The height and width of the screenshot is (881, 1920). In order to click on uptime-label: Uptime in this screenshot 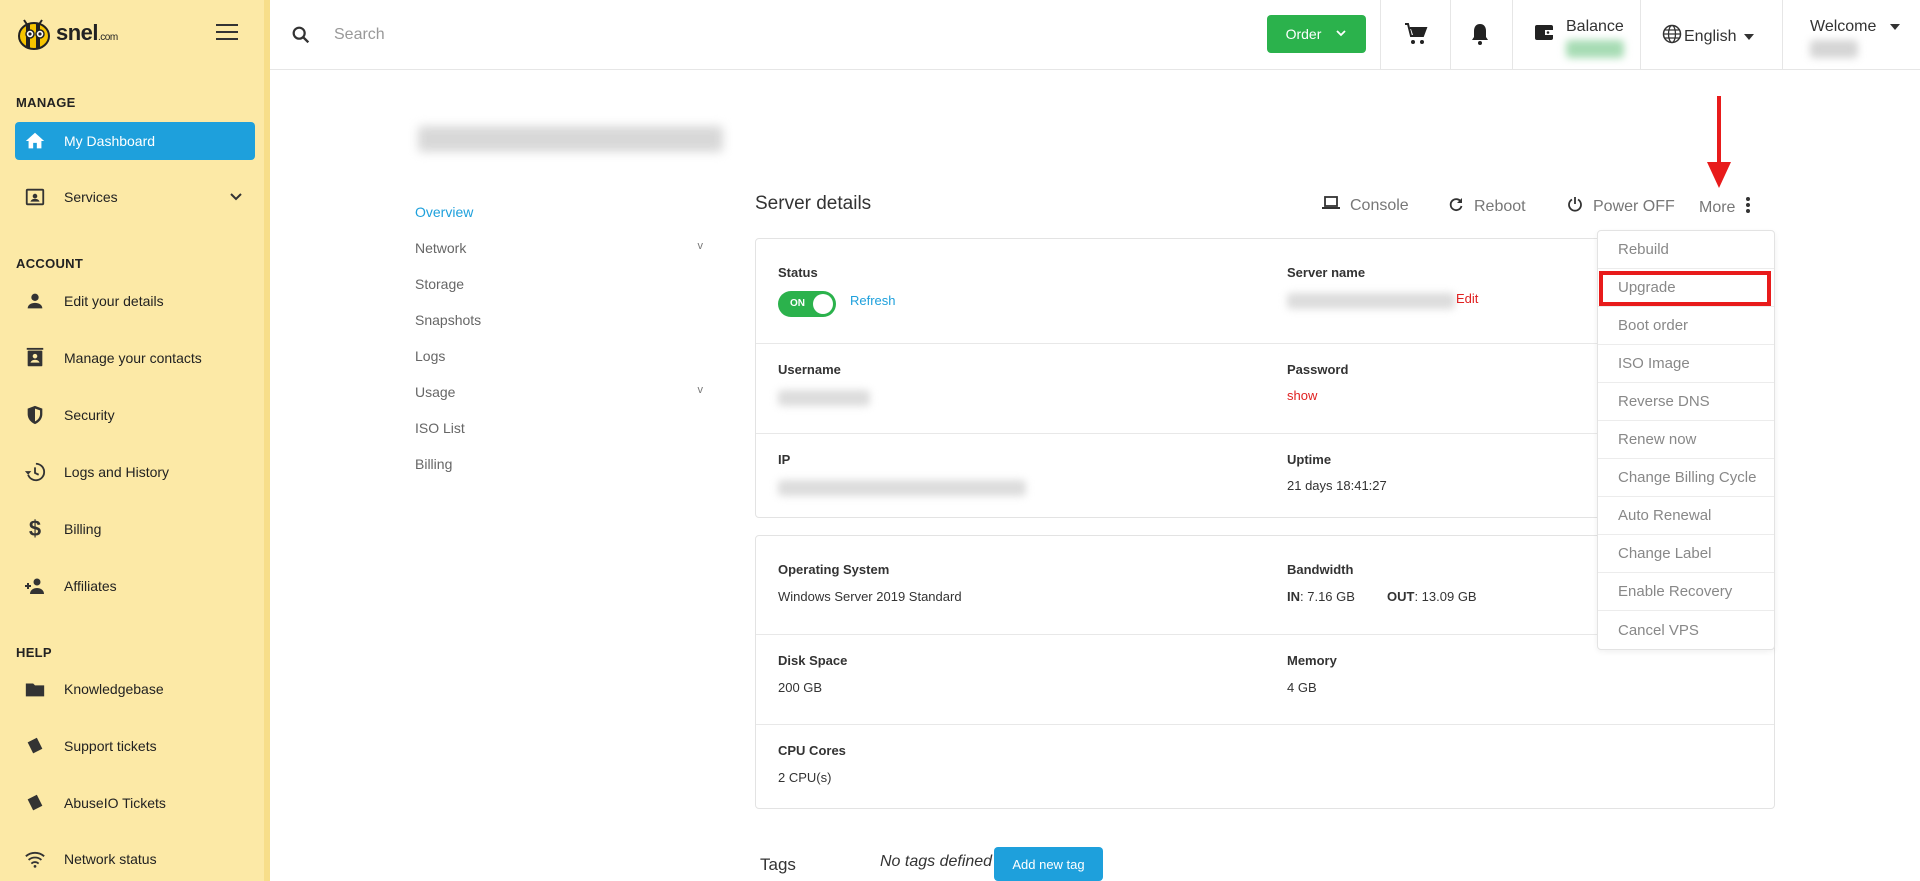, I will do `click(1309, 459)`.